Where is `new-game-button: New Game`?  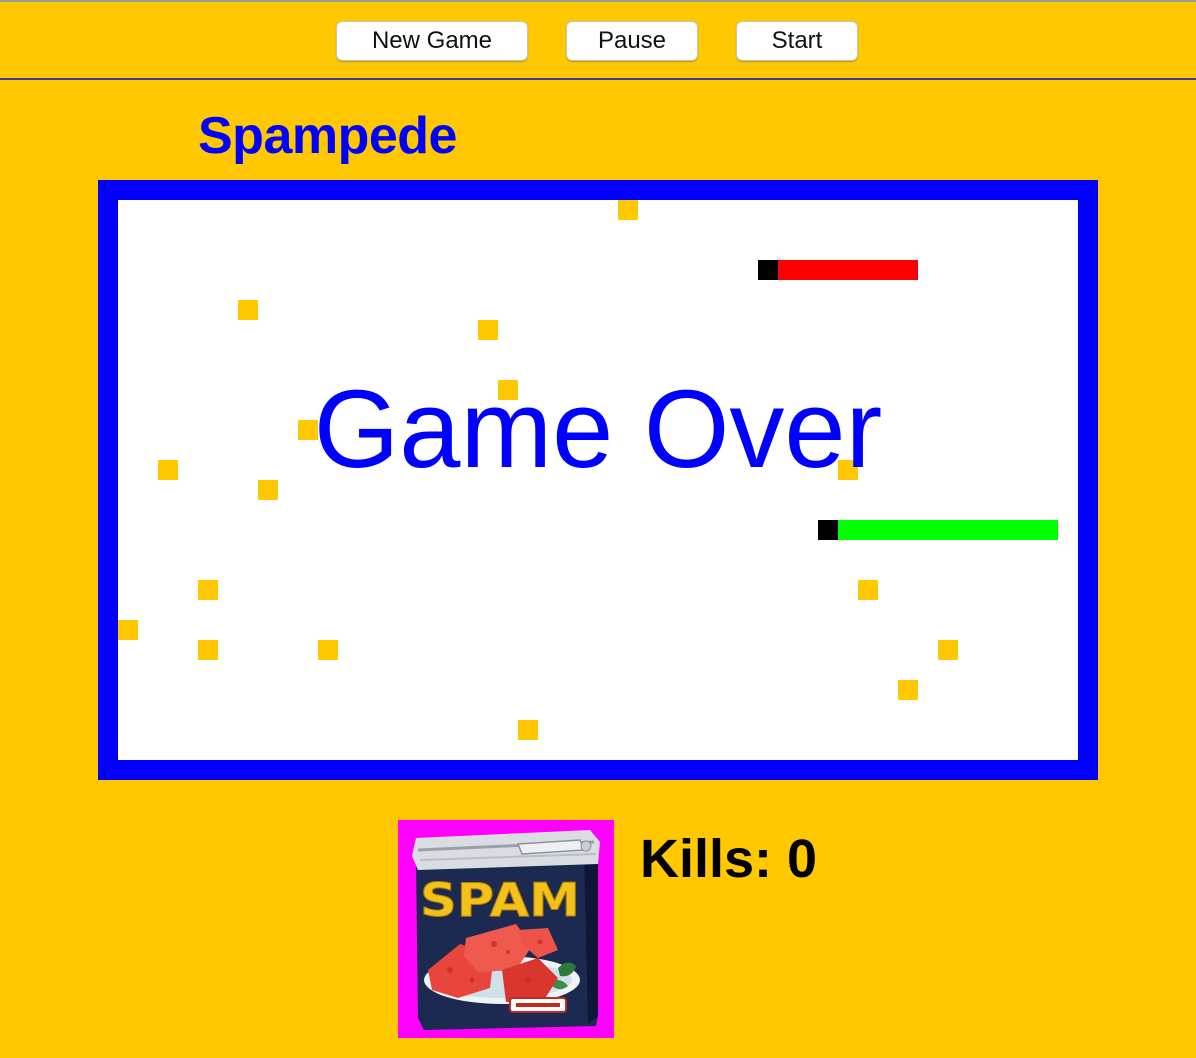 new-game-button: New Game is located at coordinates (432, 41).